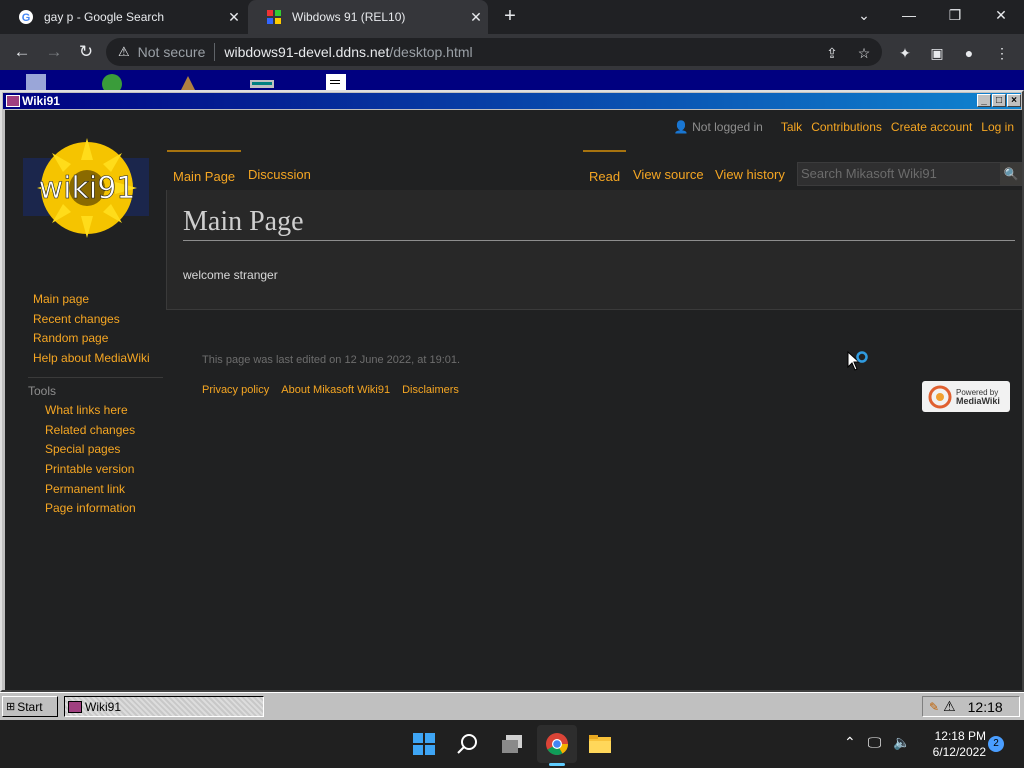  I want to click on network-icon, so click(262, 81).